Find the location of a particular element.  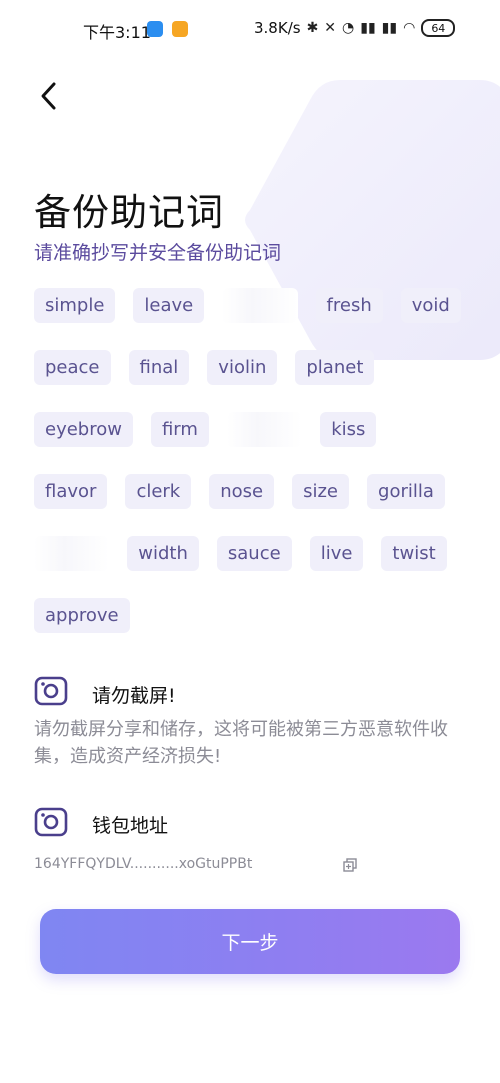

next-step-button: 下一步 is located at coordinates (250, 941).